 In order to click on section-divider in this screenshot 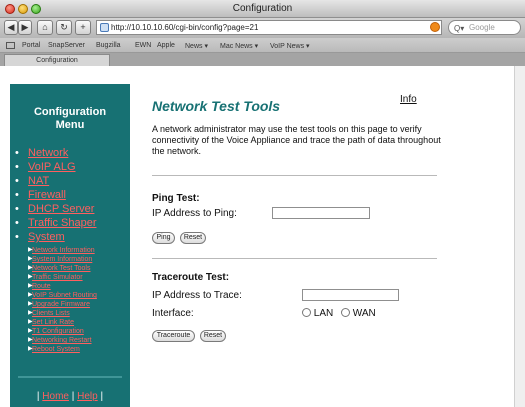, I will do `click(294, 175)`.